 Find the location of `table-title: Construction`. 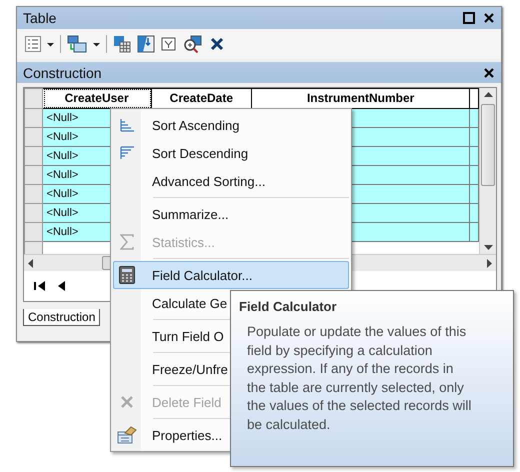

table-title: Construction is located at coordinates (62, 72).